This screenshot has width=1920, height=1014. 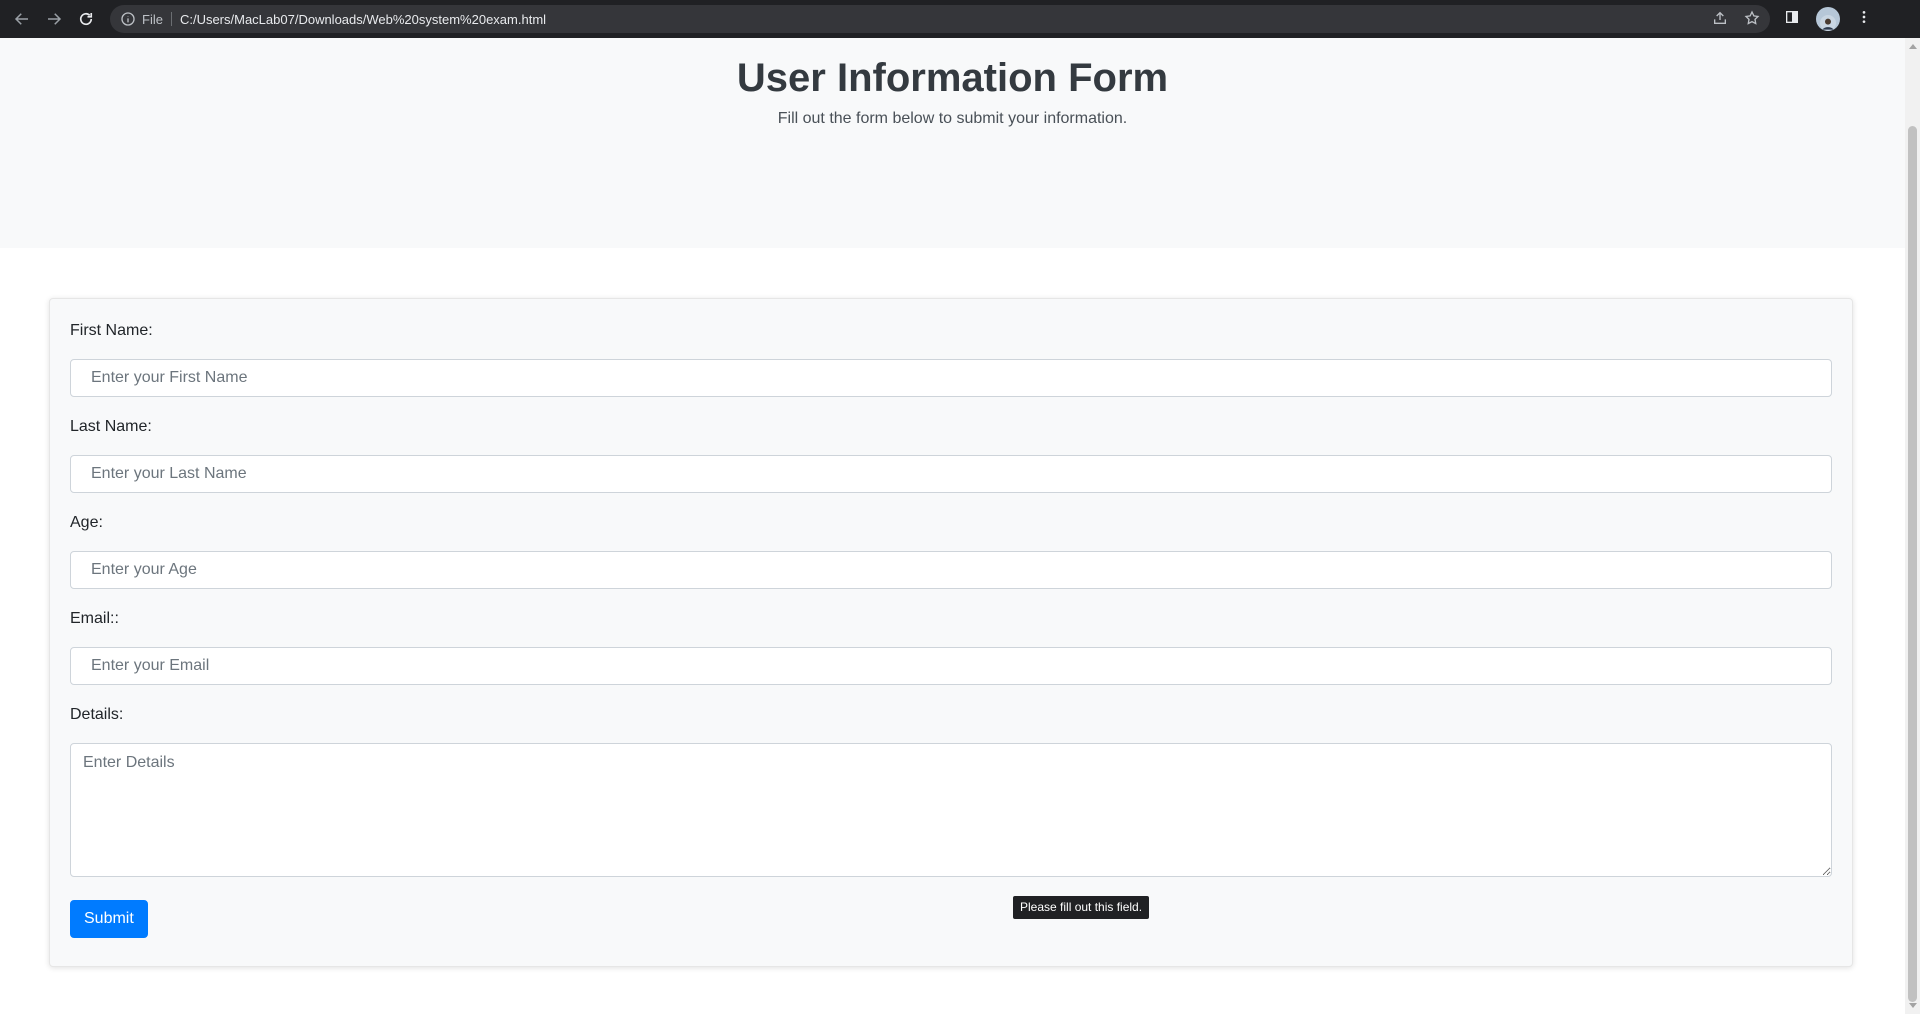 I want to click on details-label: Details:, so click(x=97, y=714).